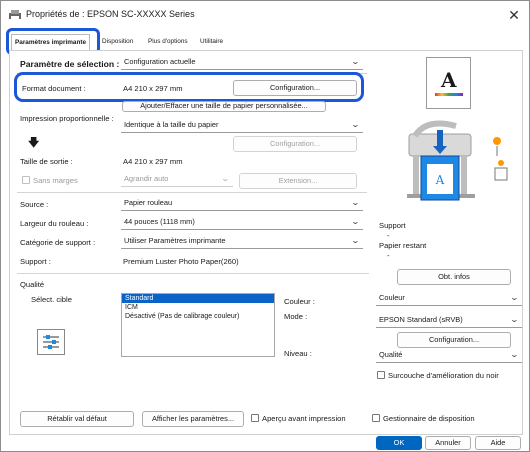  I want to click on mode-label: Mode :, so click(296, 316).